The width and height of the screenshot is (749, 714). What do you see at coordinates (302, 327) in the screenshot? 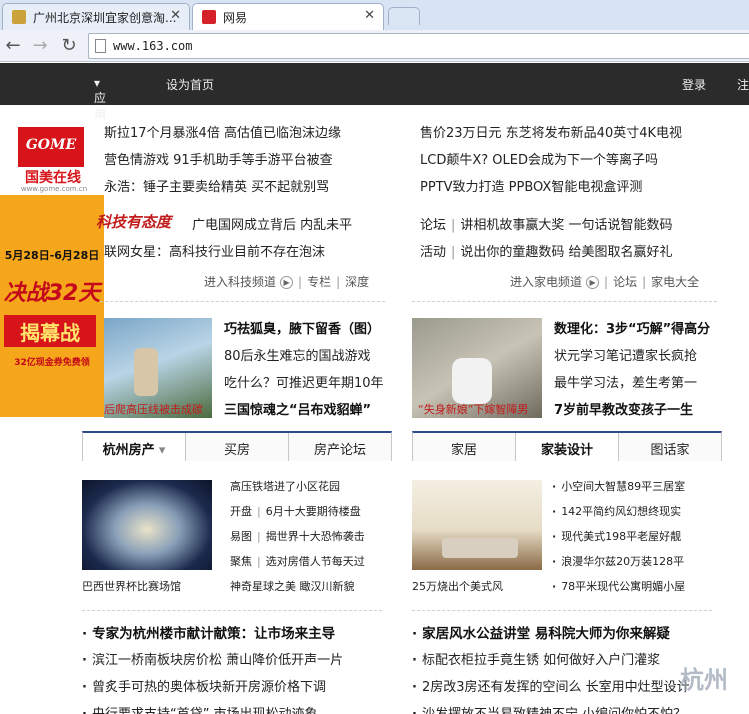
I see `feature-left-title: 巧祛狐臭，腋下留香（图）` at bounding box center [302, 327].